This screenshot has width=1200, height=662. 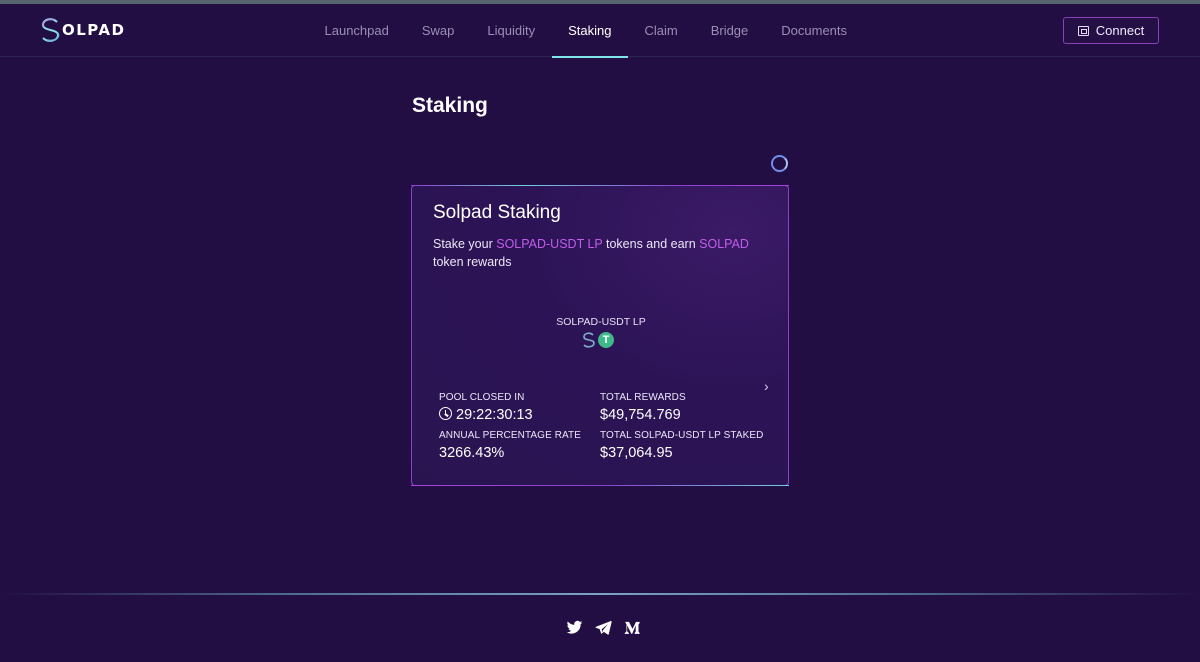 I want to click on connect-label: Connect, so click(x=1120, y=30).